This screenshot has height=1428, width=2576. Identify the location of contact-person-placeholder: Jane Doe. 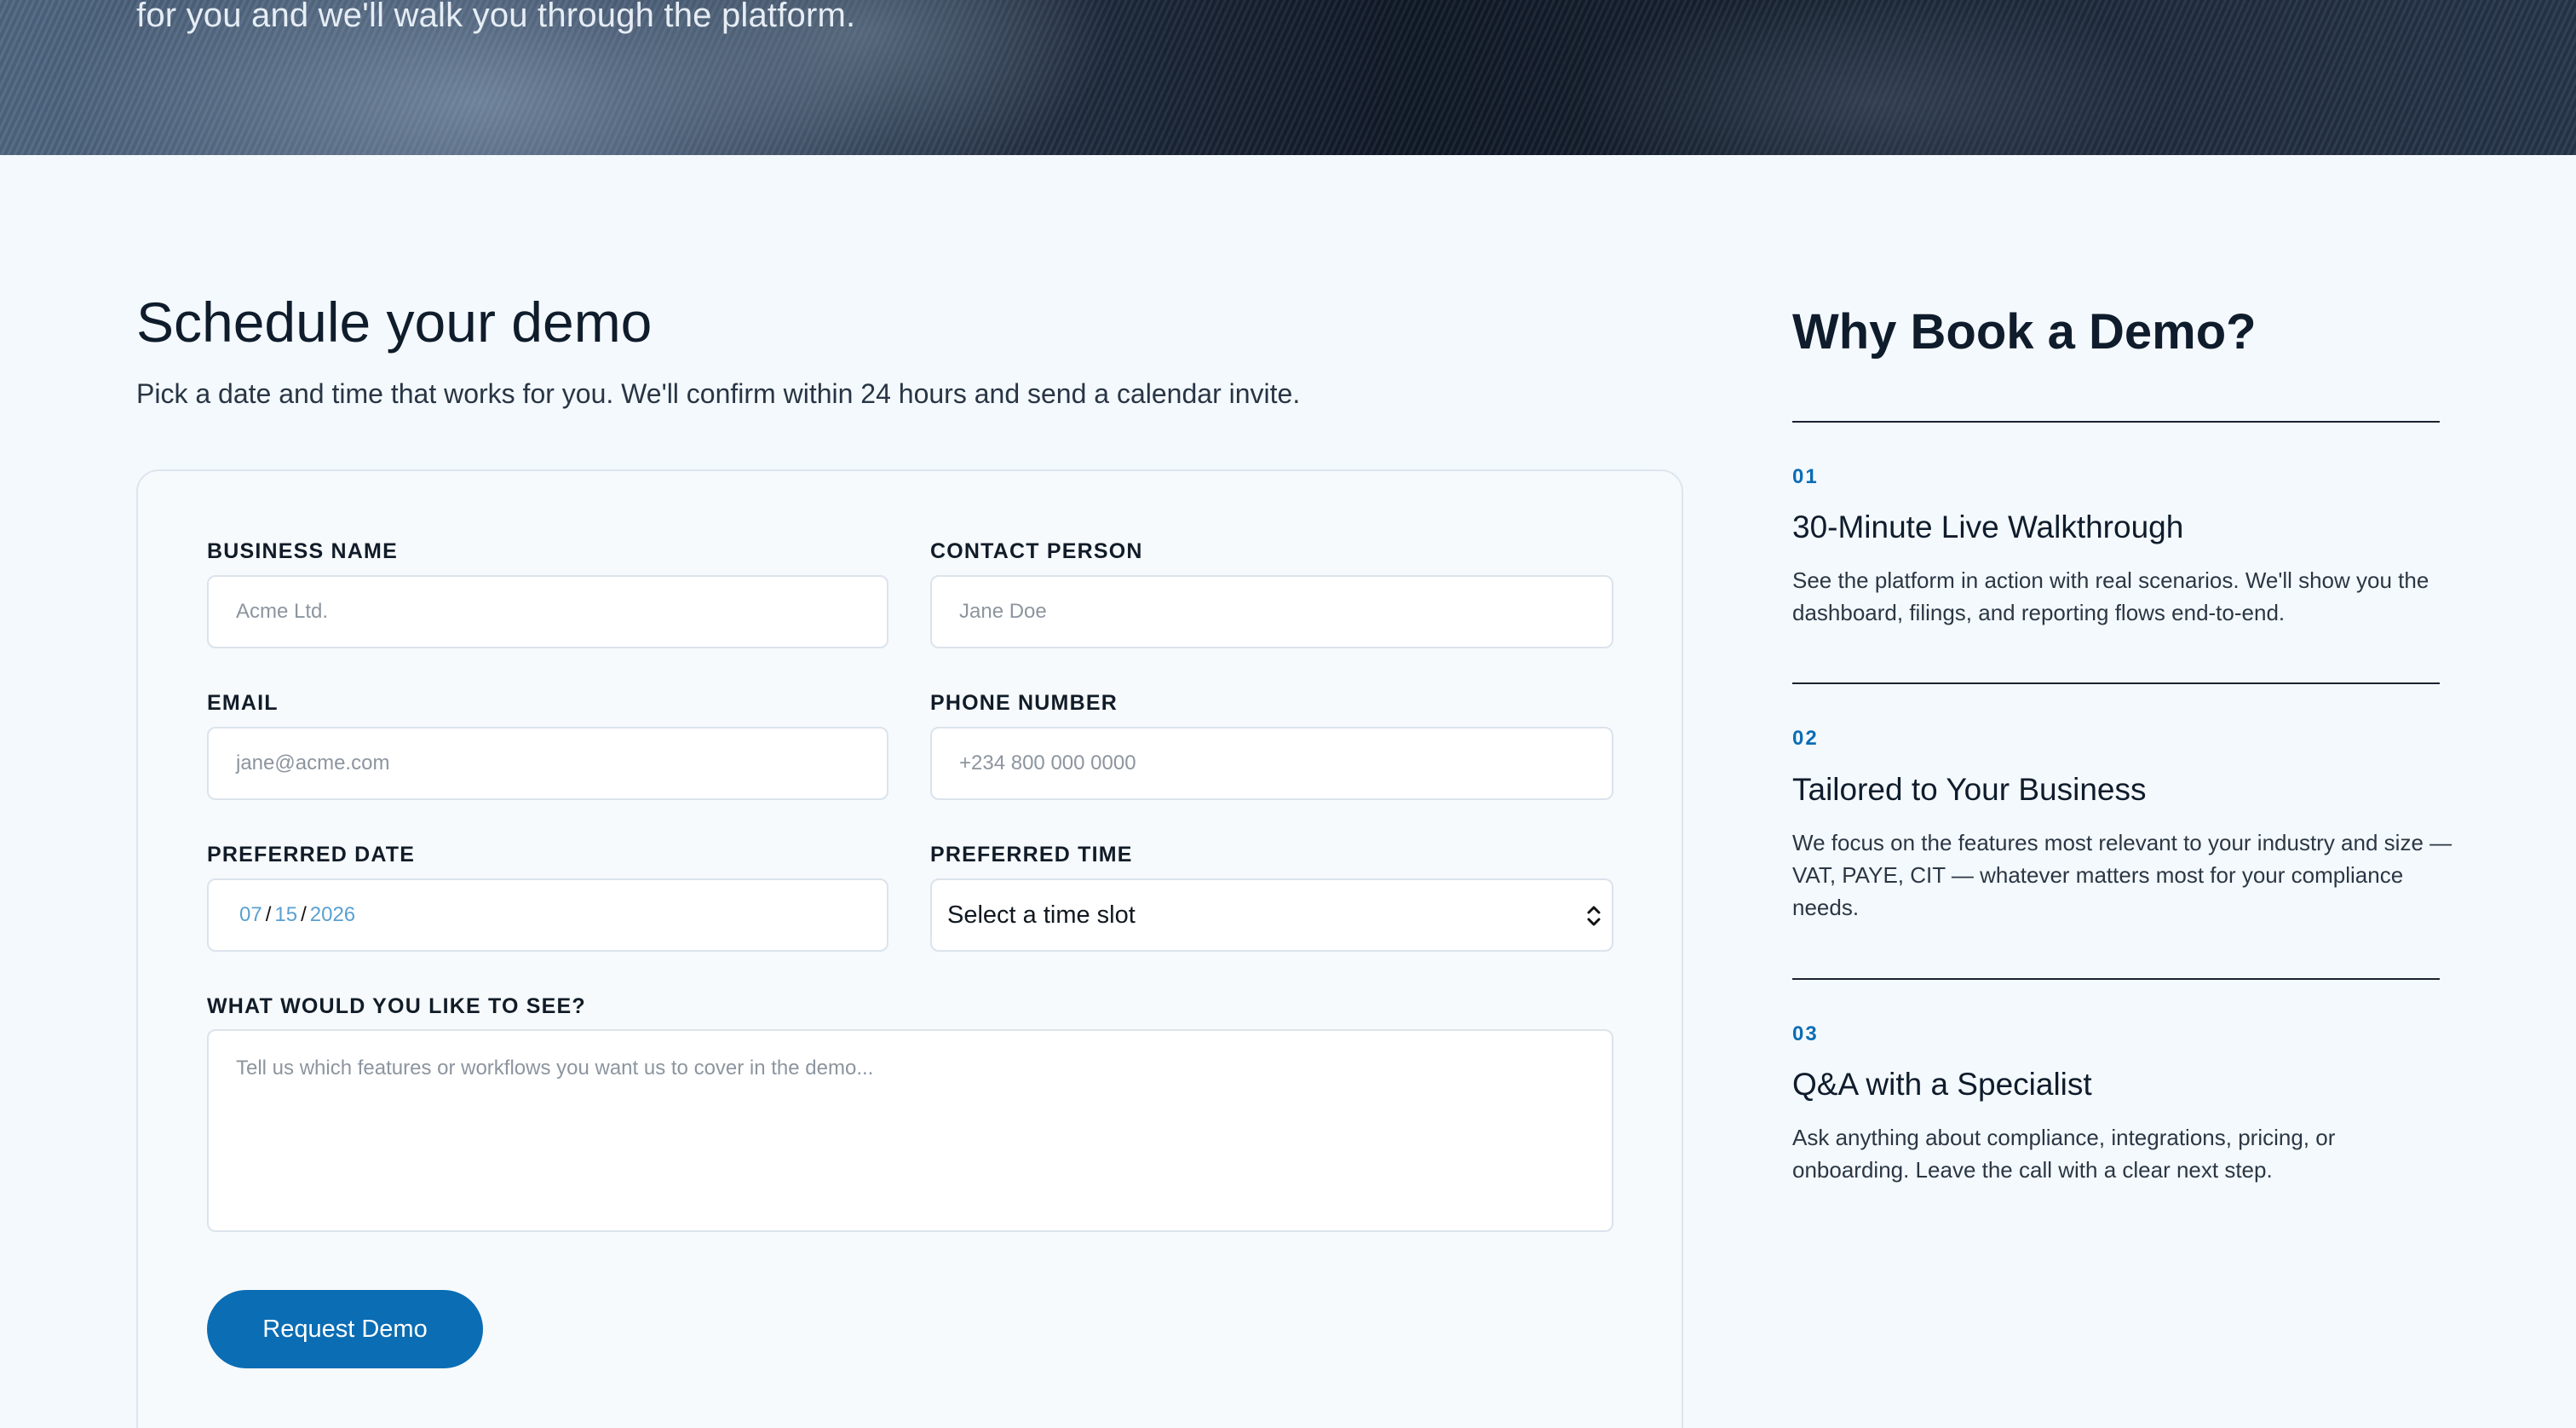
(1003, 611).